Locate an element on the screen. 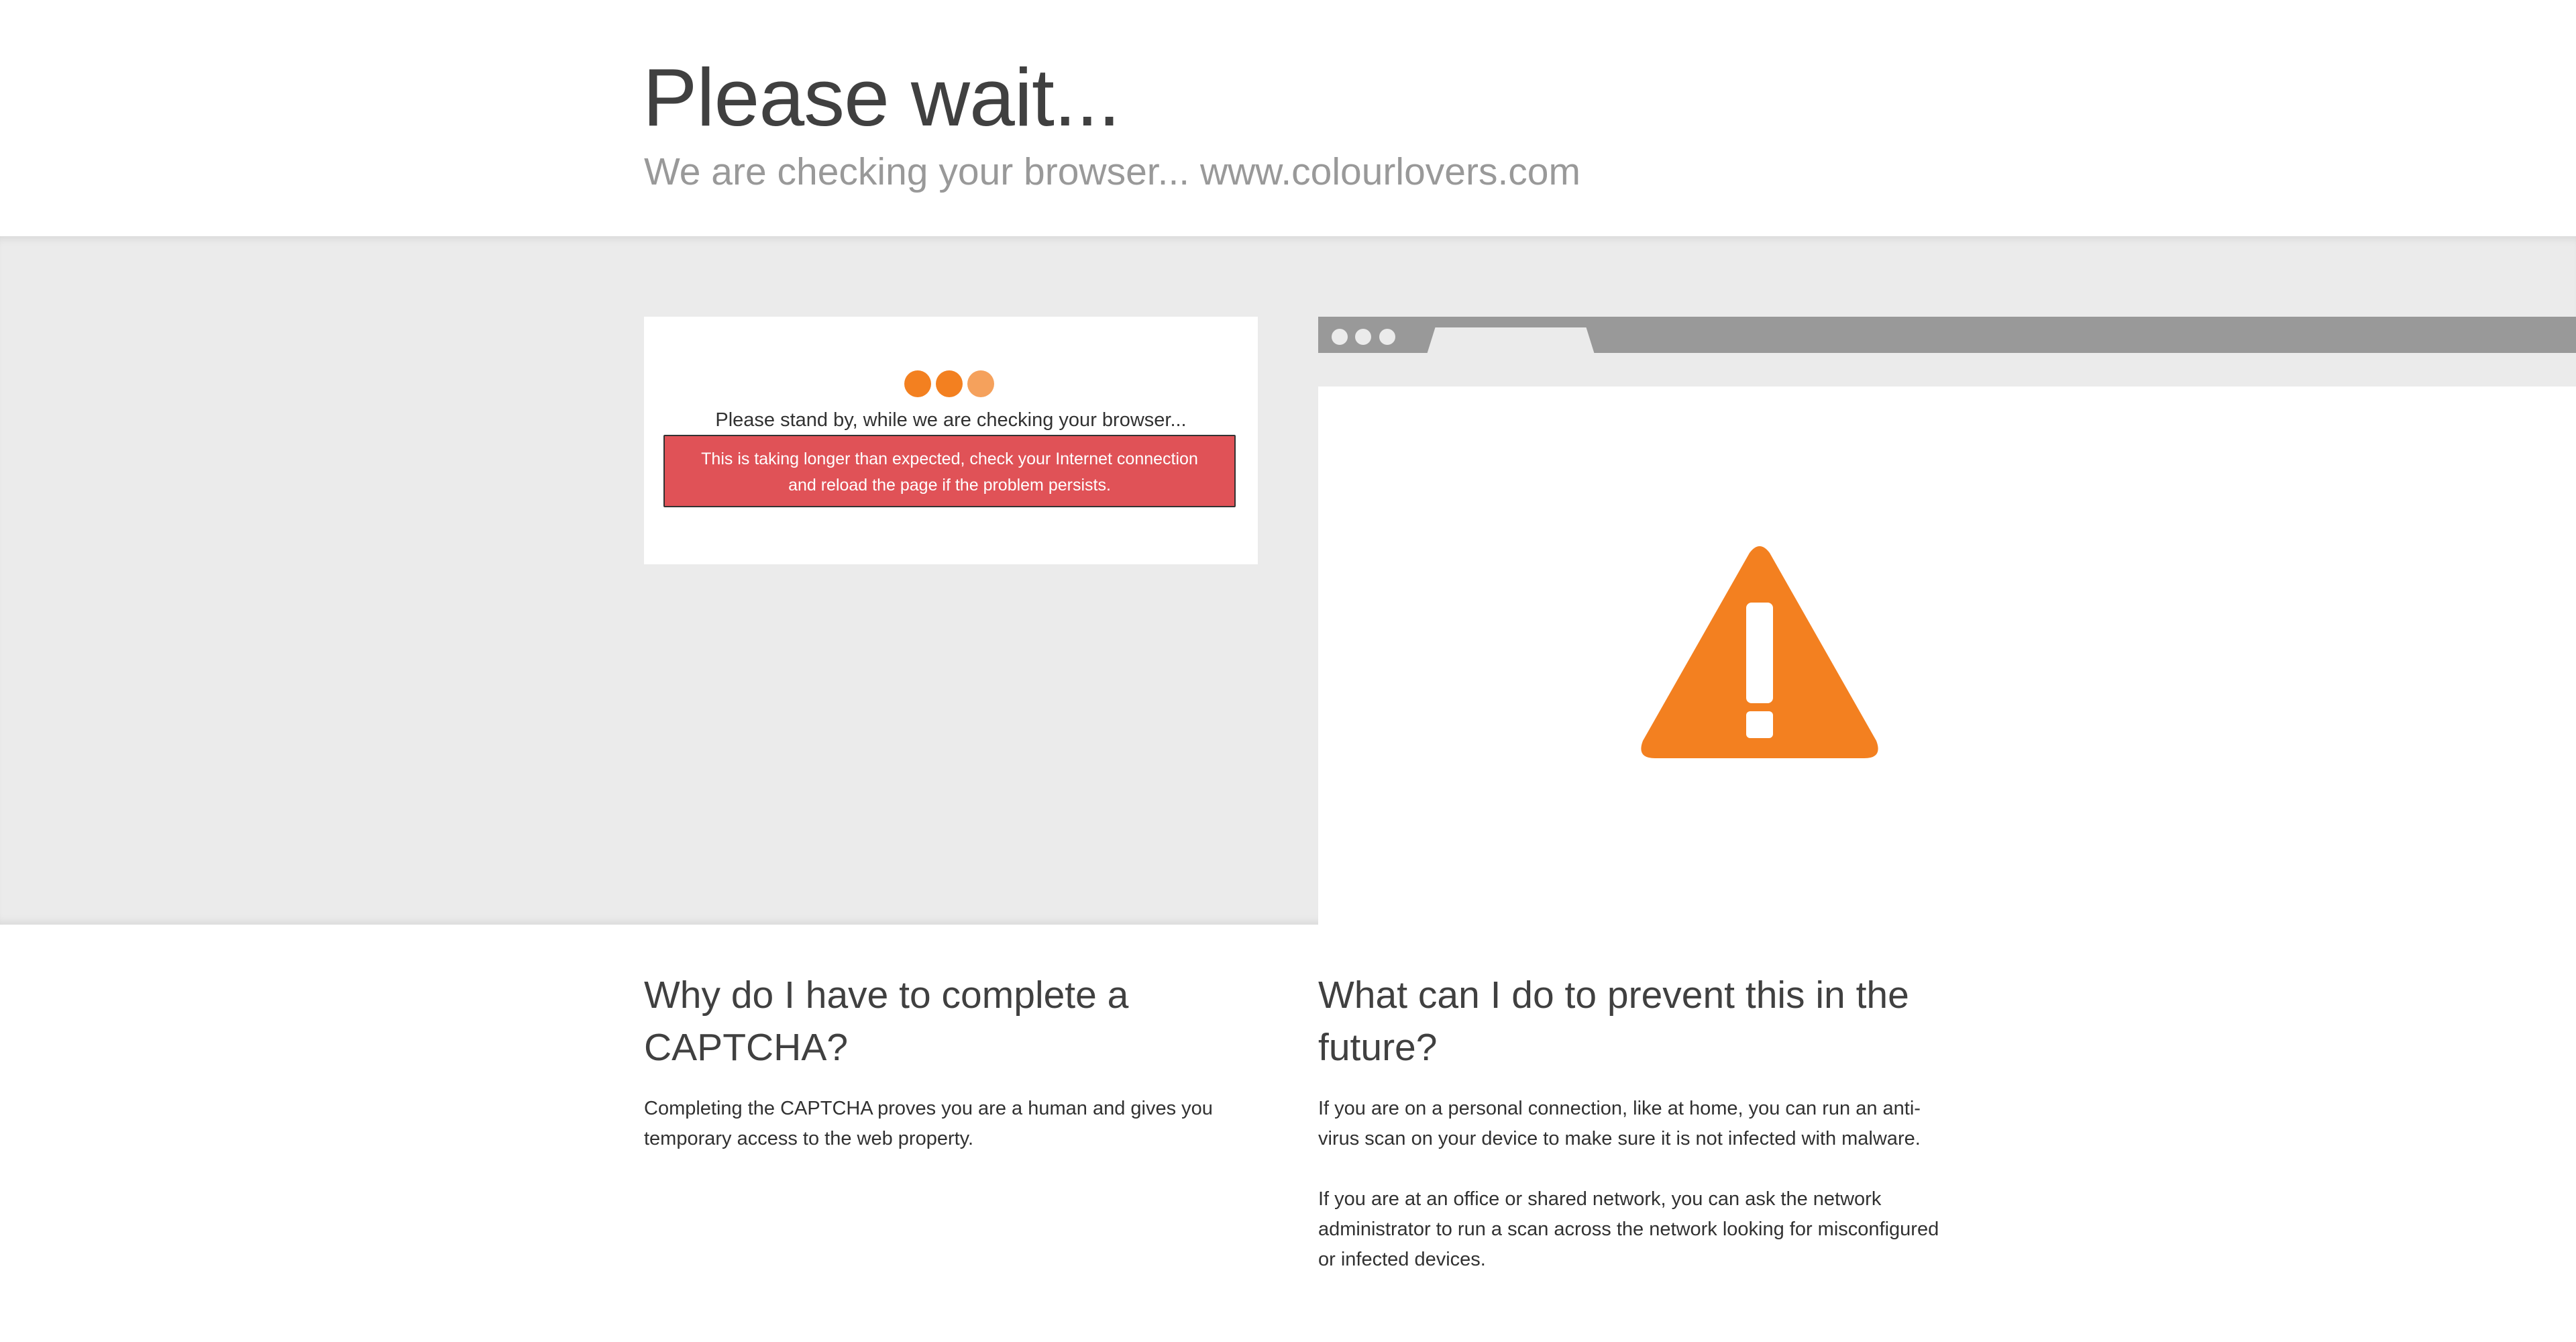 This screenshot has height=1342, width=2576. browser-toolbar is located at coordinates (1947, 369).